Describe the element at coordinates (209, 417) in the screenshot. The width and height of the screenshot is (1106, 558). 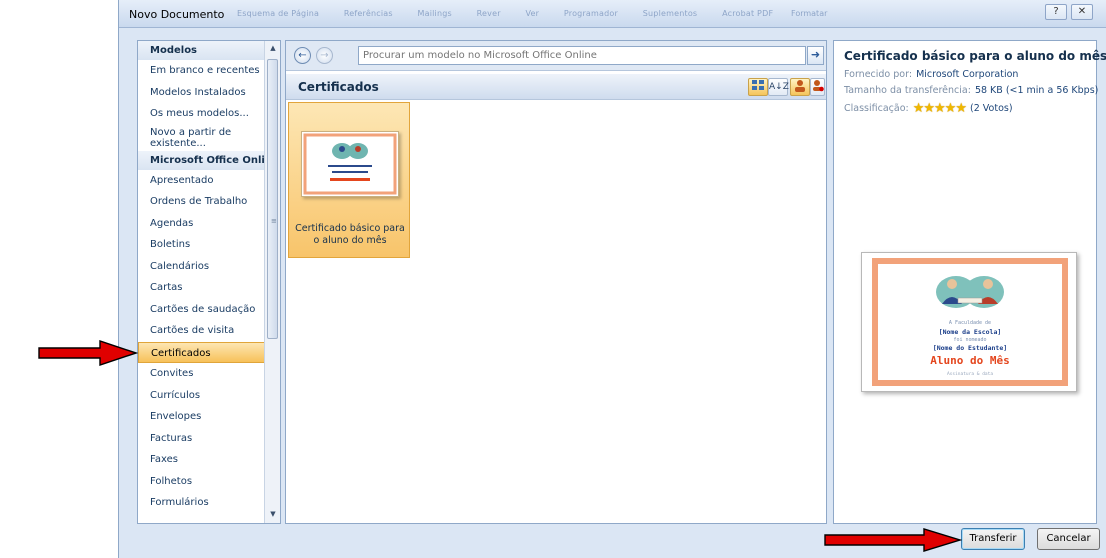
I see `sidebar-item-envelopes: Envelopes` at that location.